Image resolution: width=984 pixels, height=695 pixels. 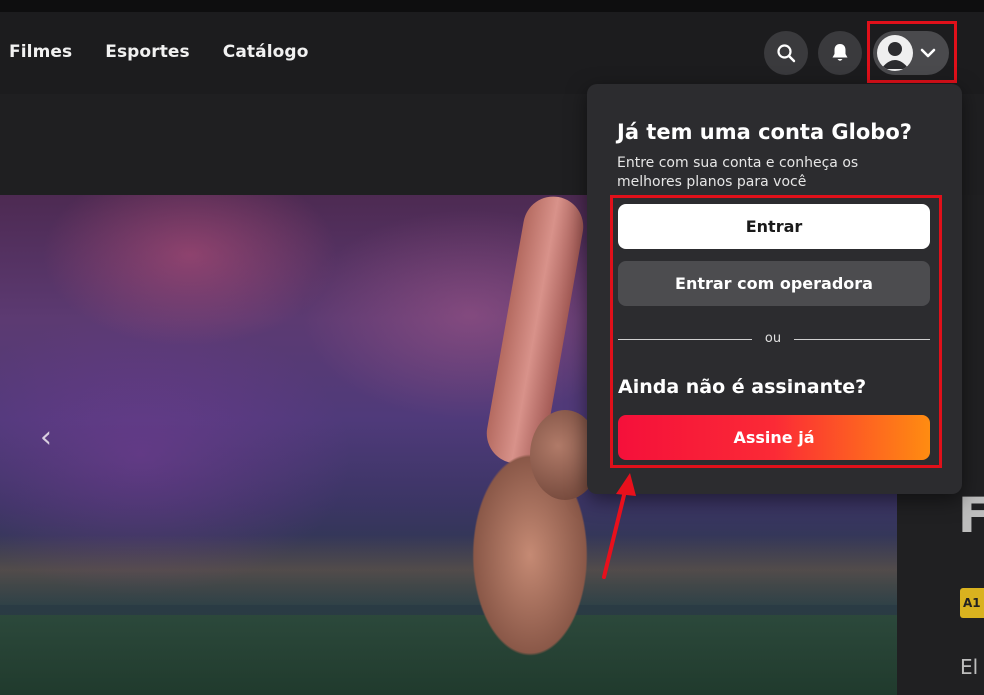 I want to click on profile-highlight-box, so click(x=912, y=52).